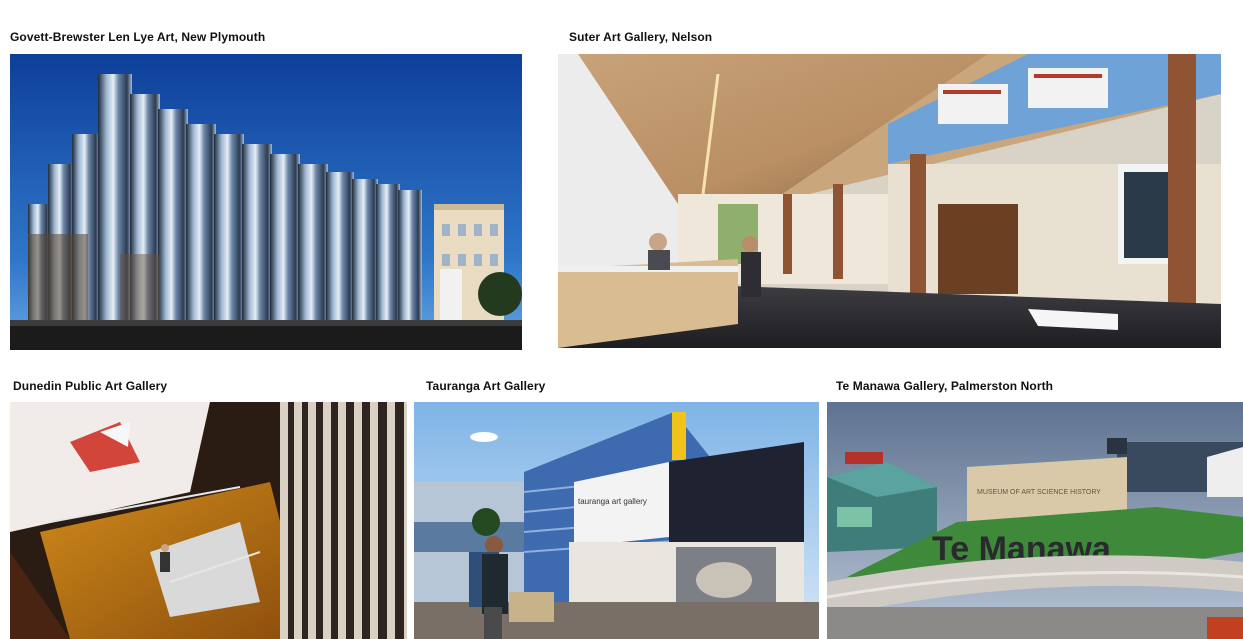 The image size is (1243, 639). What do you see at coordinates (1039, 492) in the screenshot?
I see `te-manawa-wall-text: MUSEUM OF ART SCIENCE HISTORY` at bounding box center [1039, 492].